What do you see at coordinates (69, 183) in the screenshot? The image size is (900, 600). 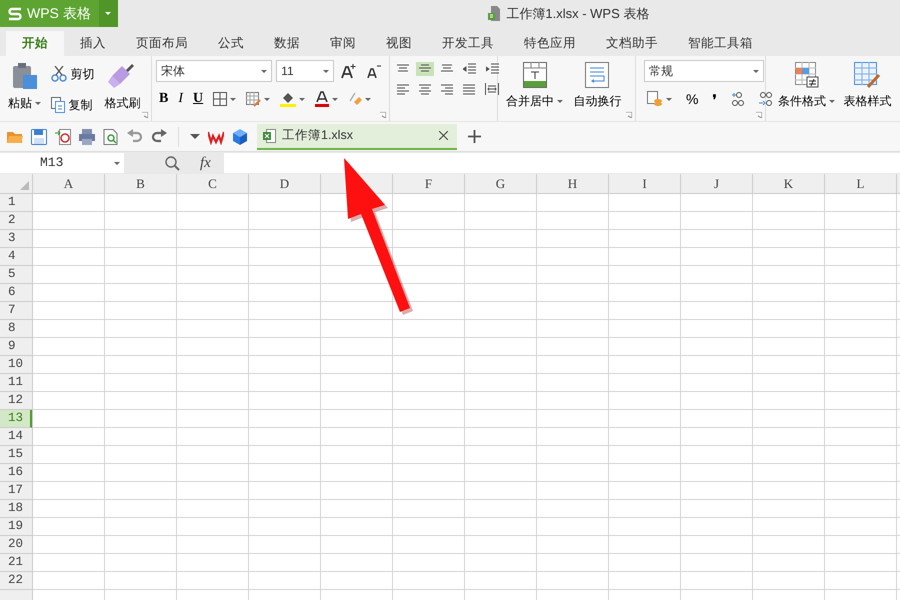 I see `column-header: A` at bounding box center [69, 183].